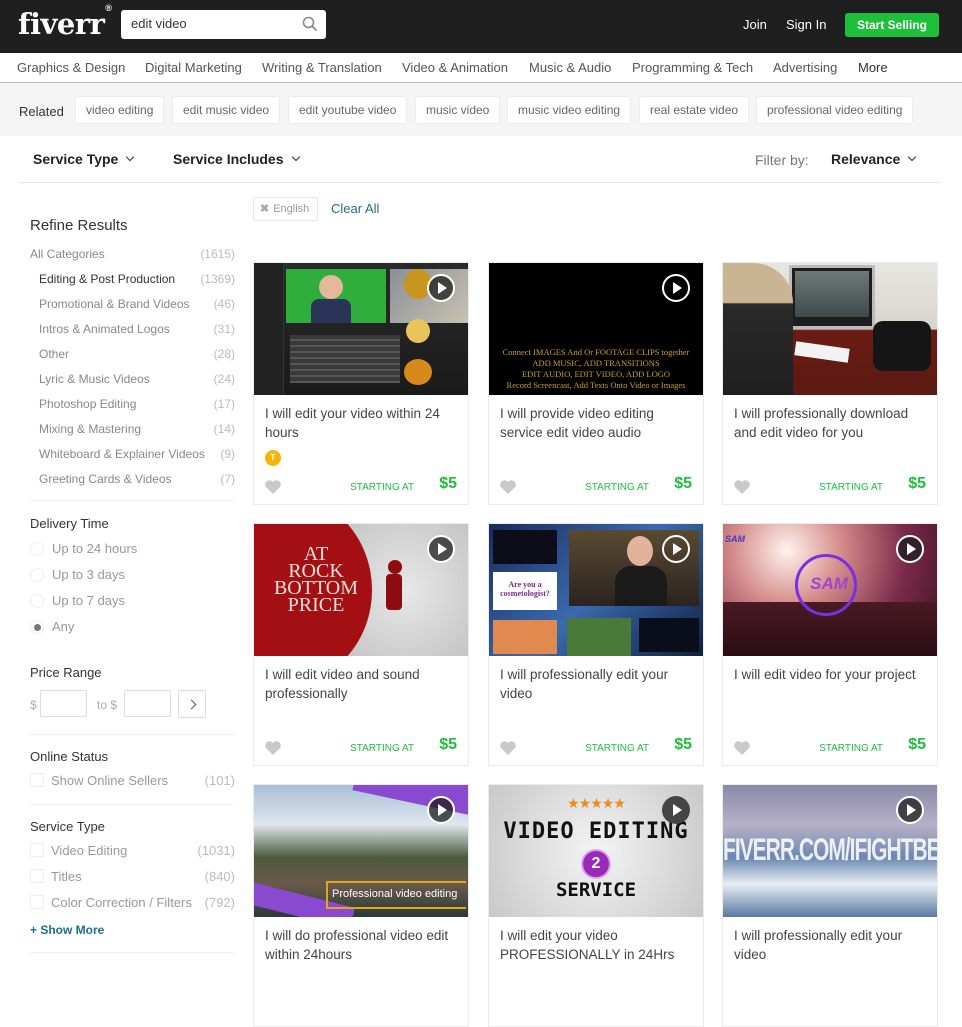  What do you see at coordinates (216, 23) in the screenshot?
I see `search-input` at bounding box center [216, 23].